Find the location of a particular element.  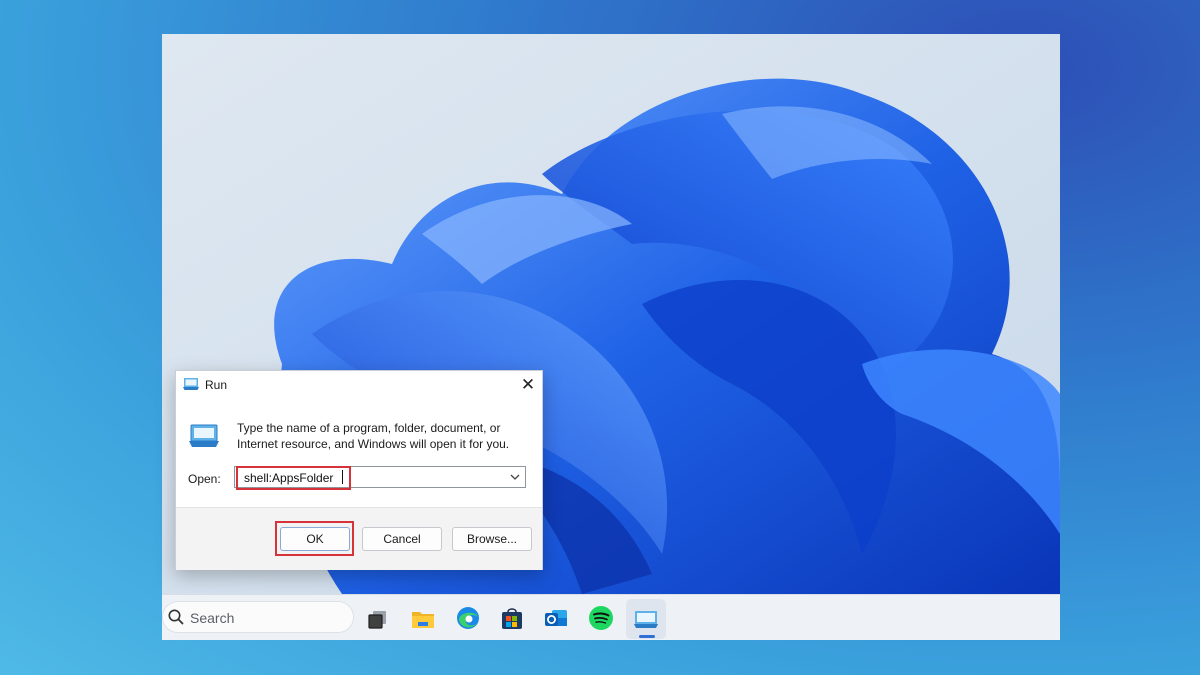

file-explorer-icon is located at coordinates (423, 618).